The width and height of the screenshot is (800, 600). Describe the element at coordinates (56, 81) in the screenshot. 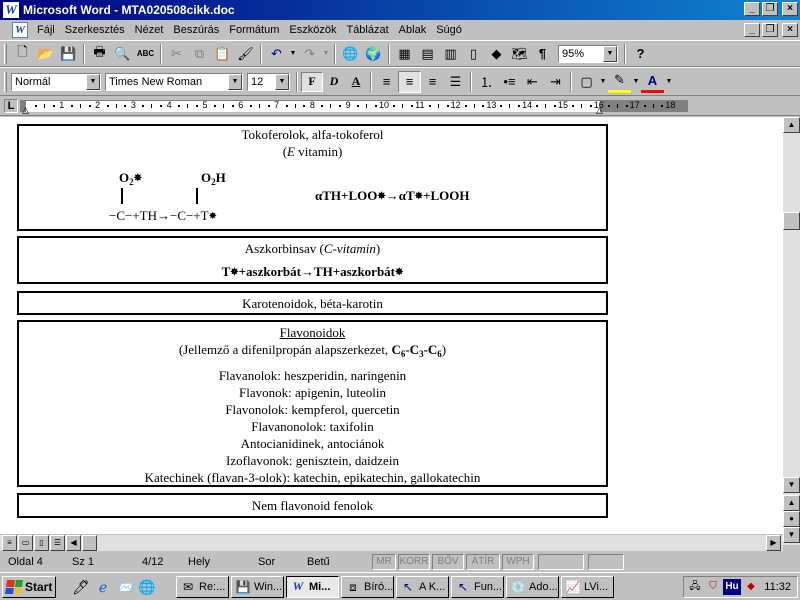

I see `style-select: Normál ▼` at that location.